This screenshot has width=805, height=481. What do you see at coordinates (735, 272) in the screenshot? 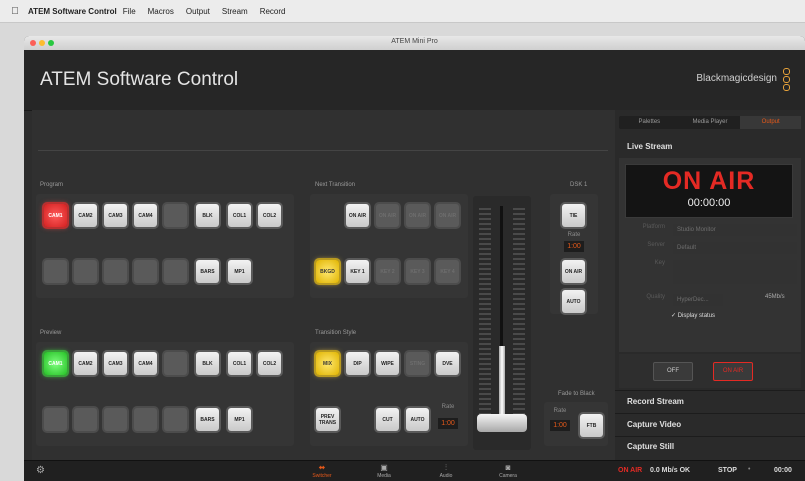
I see `stream-key-field` at bounding box center [735, 272].